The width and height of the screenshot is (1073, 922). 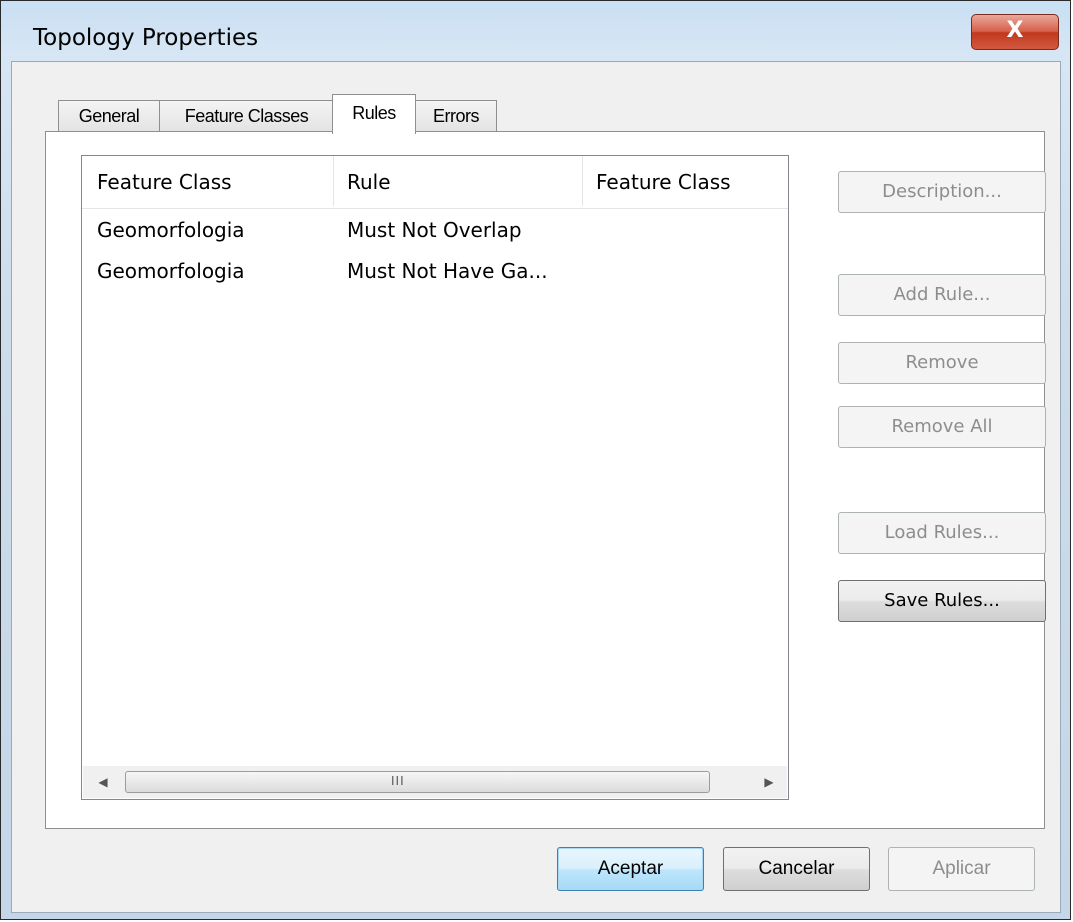 What do you see at coordinates (374, 114) in the screenshot?
I see `tab-rules: Rules` at bounding box center [374, 114].